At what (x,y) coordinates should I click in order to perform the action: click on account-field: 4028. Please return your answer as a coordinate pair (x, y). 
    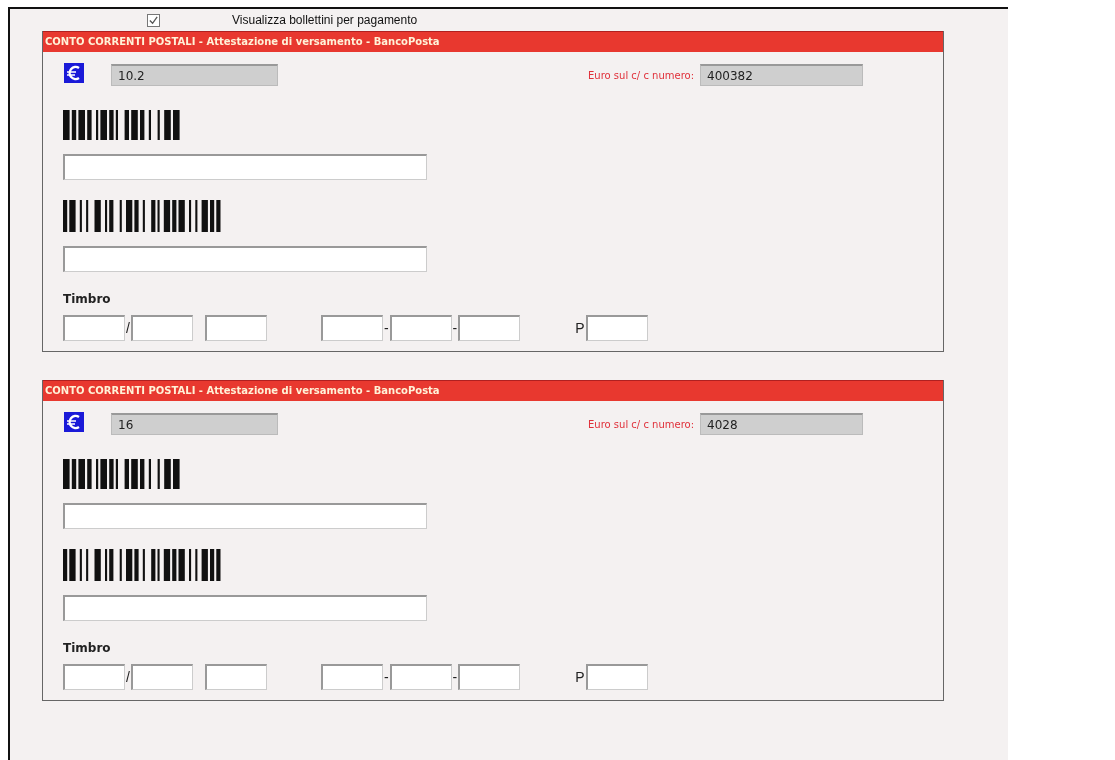
    Looking at the image, I should click on (782, 424).